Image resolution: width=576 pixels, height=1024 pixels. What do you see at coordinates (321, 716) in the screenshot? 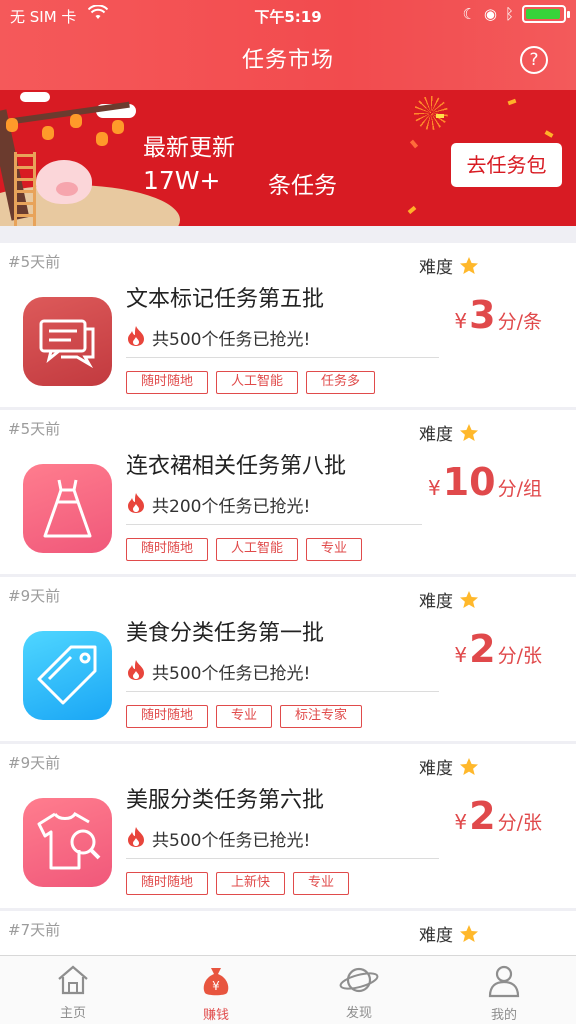
I see `task-tag: 标注专家` at bounding box center [321, 716].